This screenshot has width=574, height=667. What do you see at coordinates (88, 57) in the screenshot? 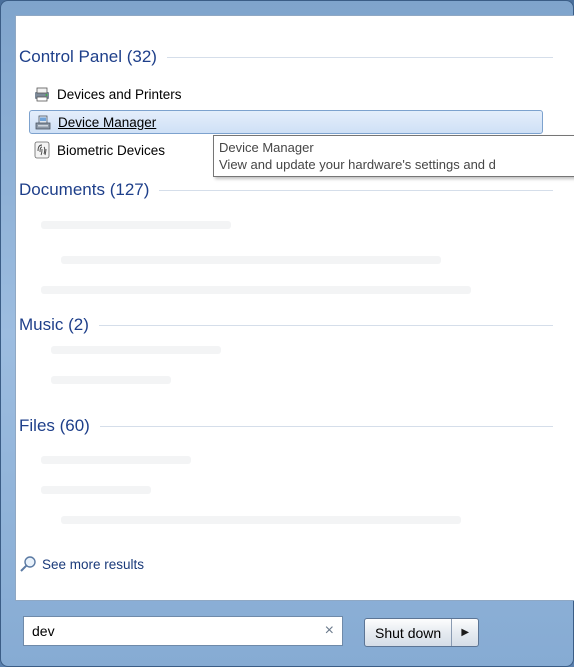
I see `group-title: Control Panel (32)` at bounding box center [88, 57].